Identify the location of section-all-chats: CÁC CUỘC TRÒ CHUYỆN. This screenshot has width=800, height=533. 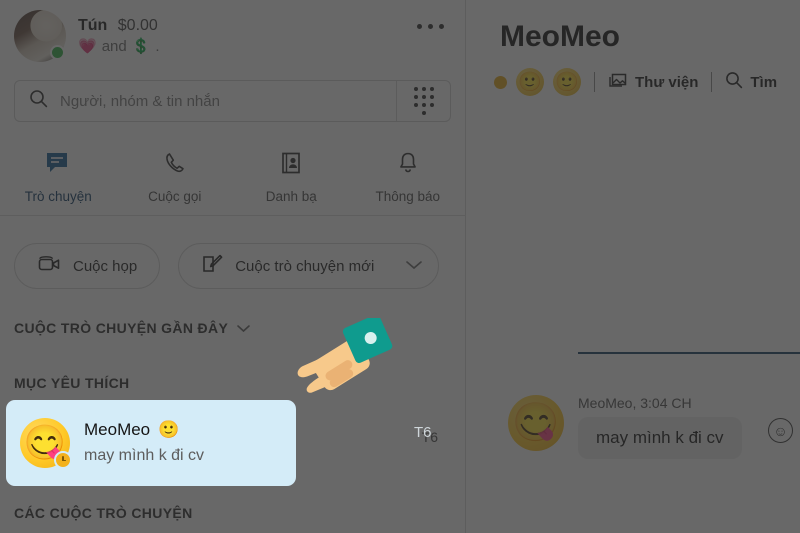
(103, 513).